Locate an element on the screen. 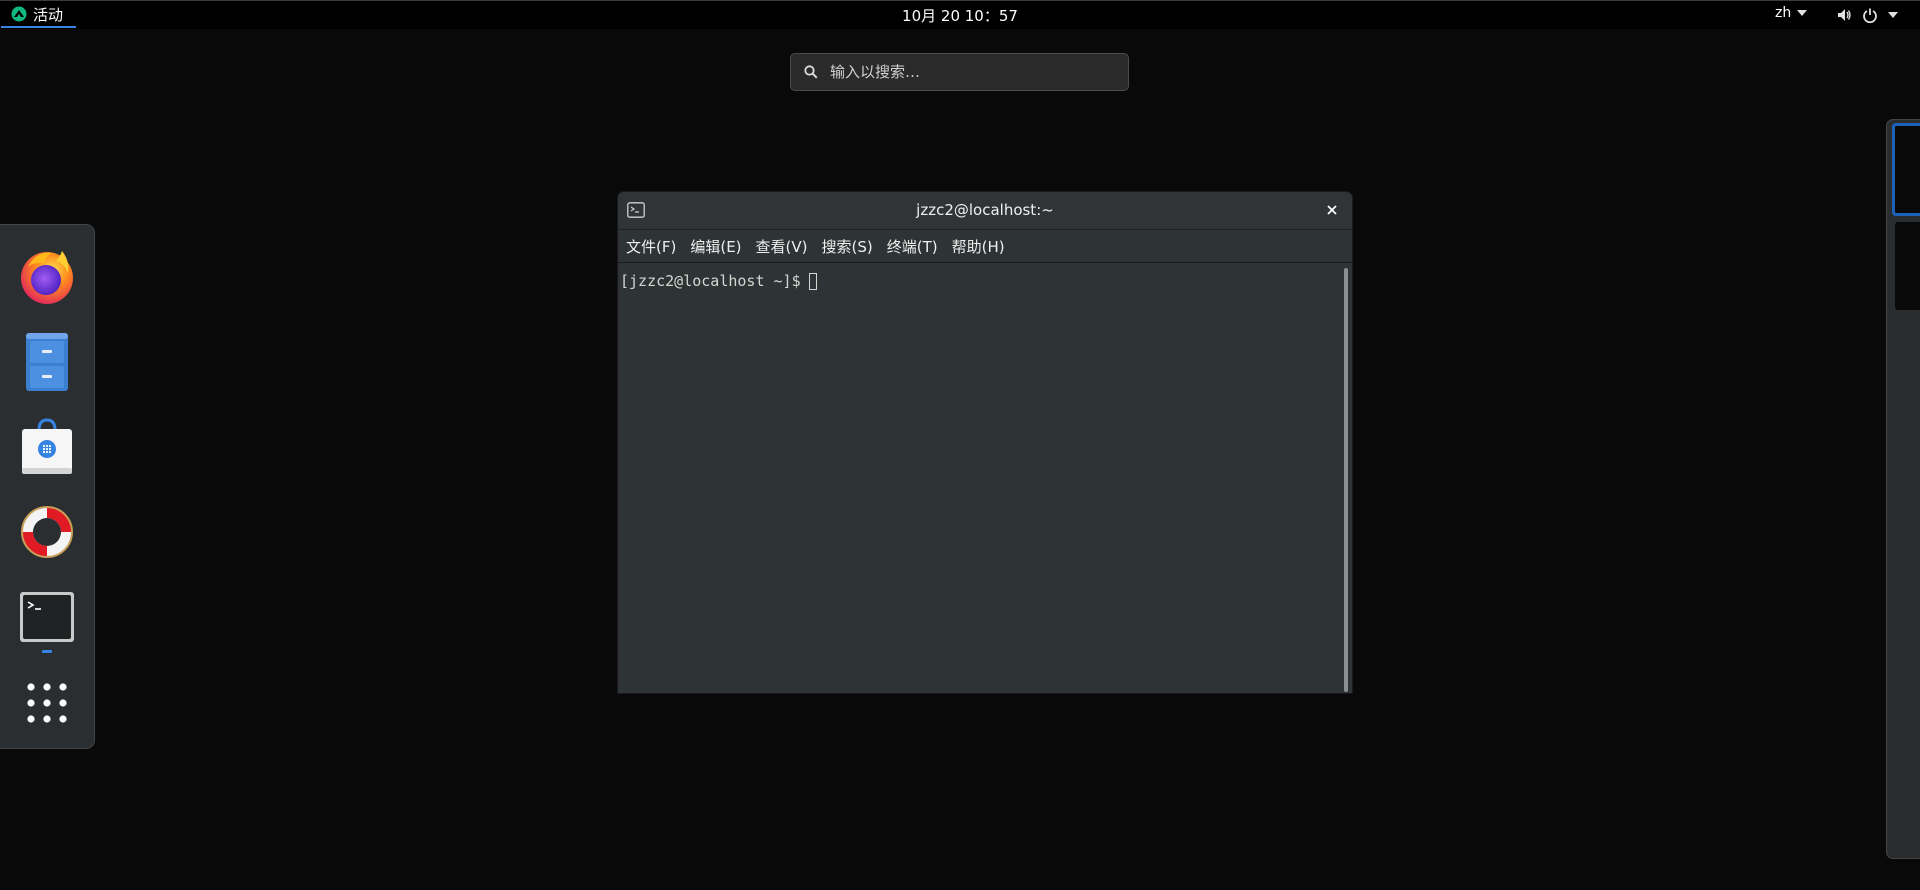 The height and width of the screenshot is (890, 1920). terminal-scrollbar is located at coordinates (1346, 480).